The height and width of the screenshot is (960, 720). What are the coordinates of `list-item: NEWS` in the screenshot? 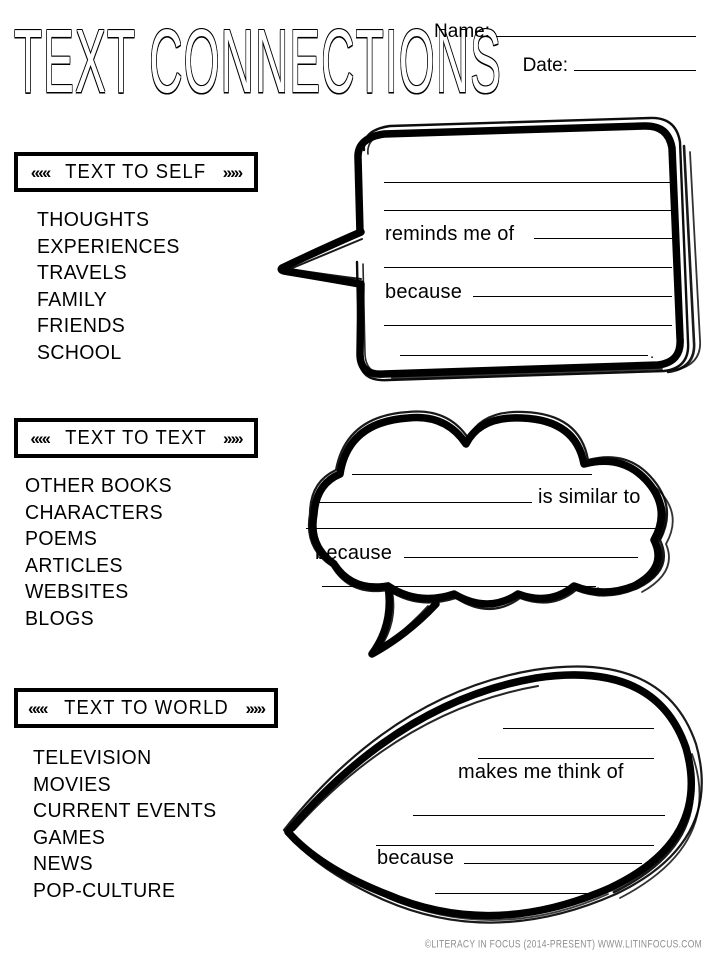 It's located at (63, 863).